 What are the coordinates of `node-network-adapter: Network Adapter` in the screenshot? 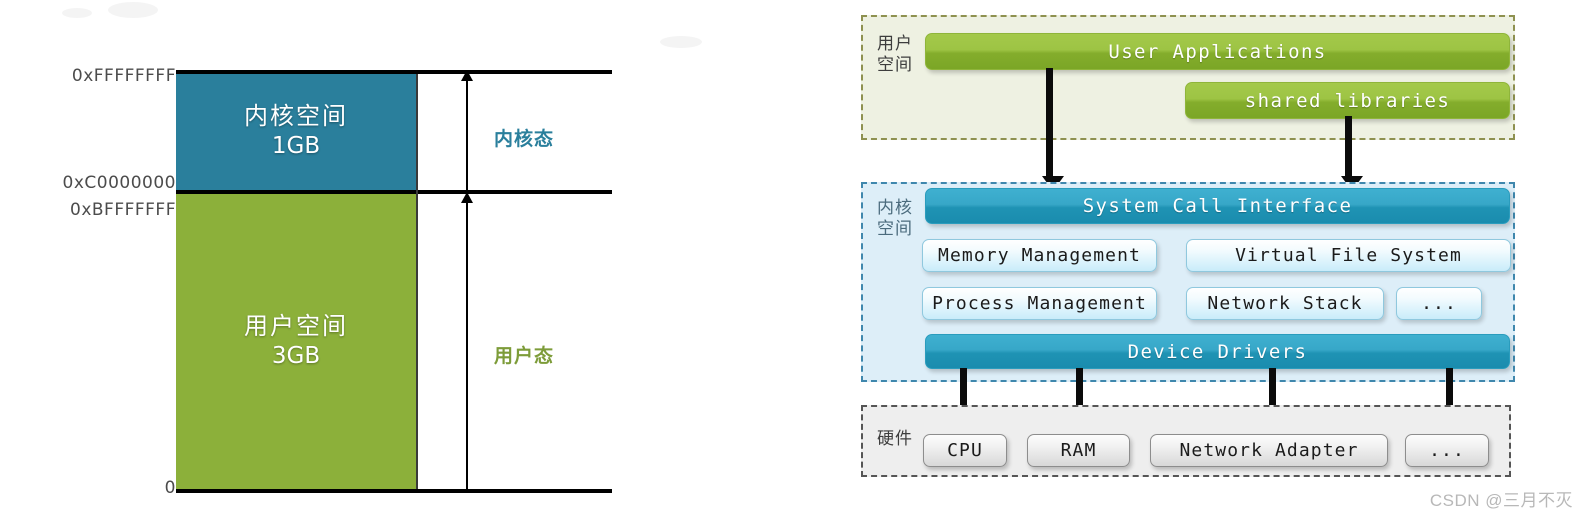 It's located at (1269, 450).